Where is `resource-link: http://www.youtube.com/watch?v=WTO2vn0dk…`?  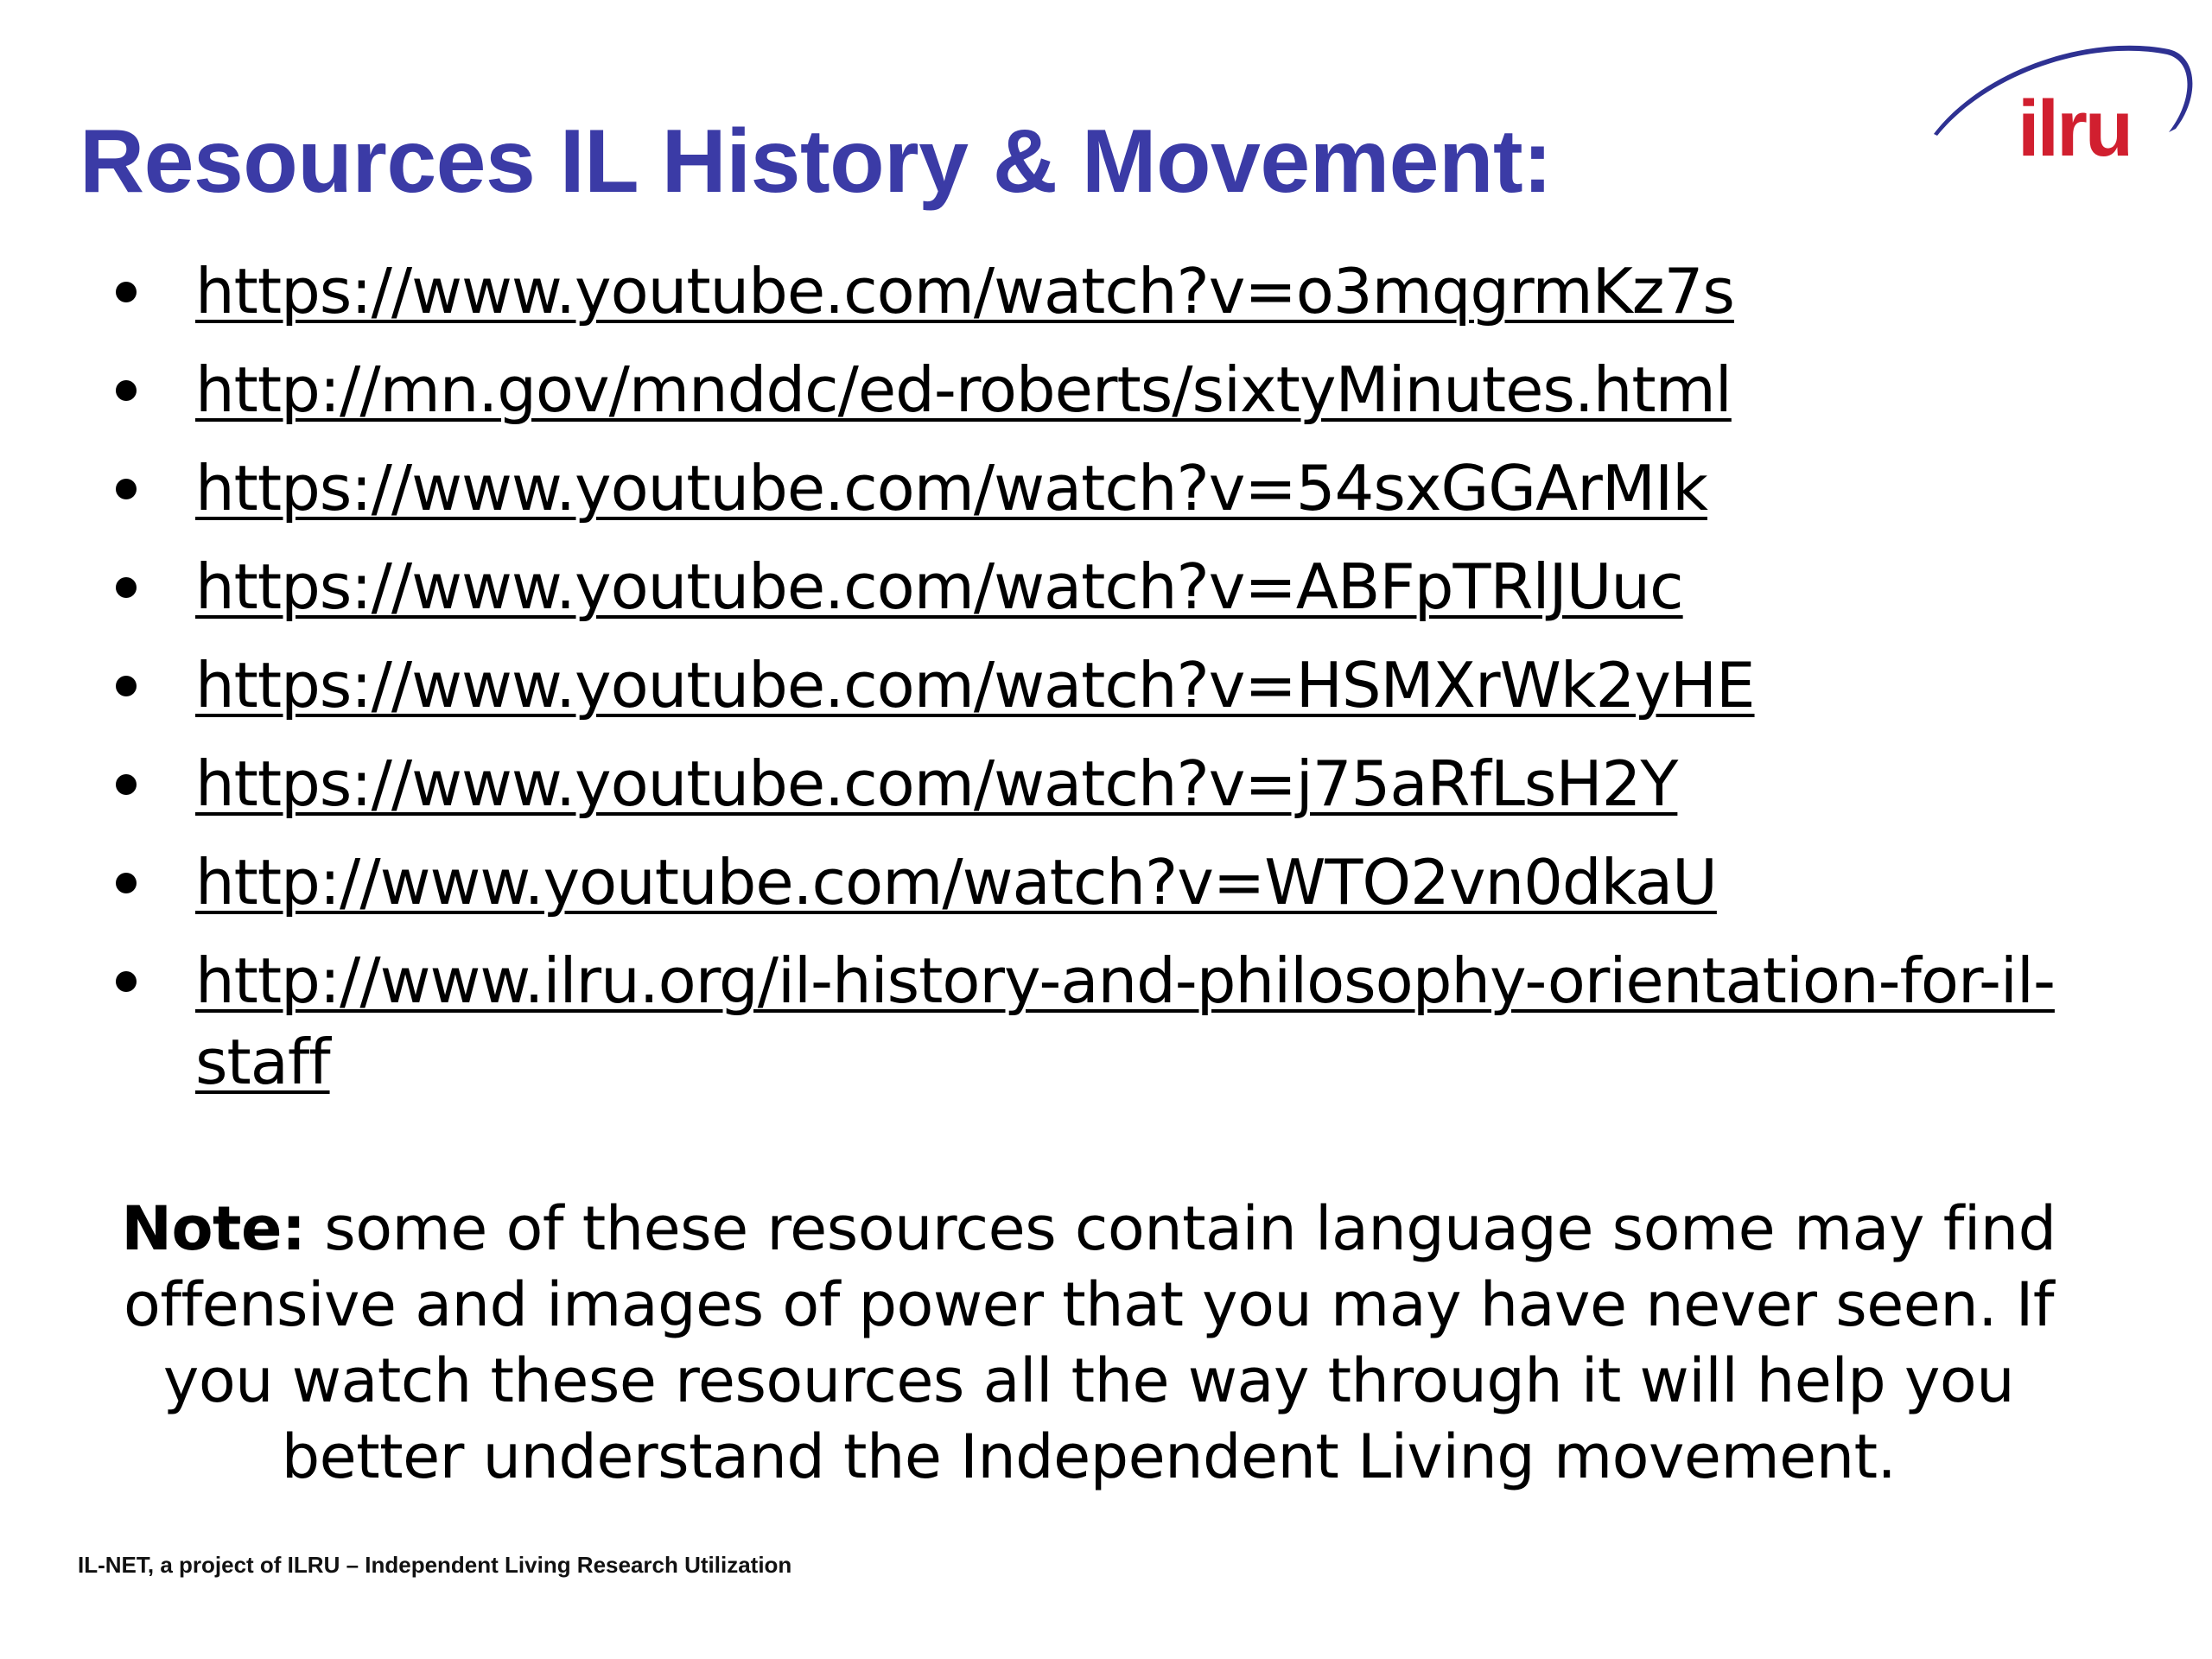 resource-link: http://www.youtube.com/watch?v=WTO2vn0dk… is located at coordinates (956, 882).